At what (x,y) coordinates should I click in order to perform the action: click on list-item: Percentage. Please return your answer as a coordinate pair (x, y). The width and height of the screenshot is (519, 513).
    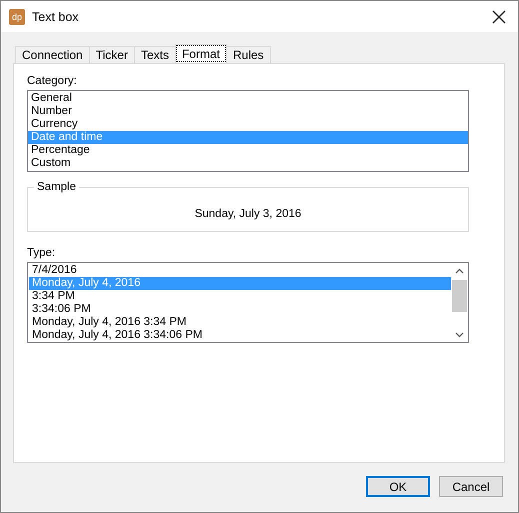
    Looking at the image, I should click on (248, 150).